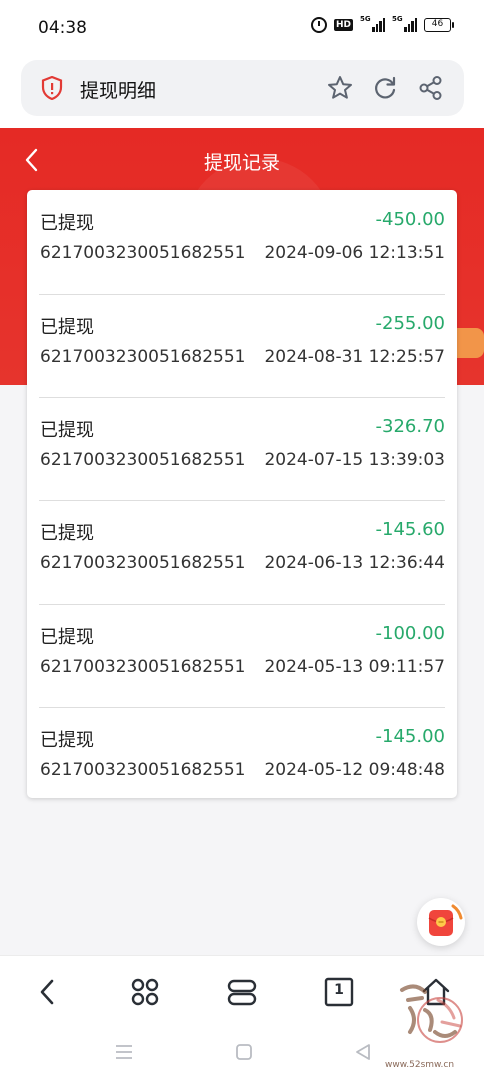  What do you see at coordinates (354, 770) in the screenshot?
I see `record-time: 2024-05-12 09:48:48` at bounding box center [354, 770].